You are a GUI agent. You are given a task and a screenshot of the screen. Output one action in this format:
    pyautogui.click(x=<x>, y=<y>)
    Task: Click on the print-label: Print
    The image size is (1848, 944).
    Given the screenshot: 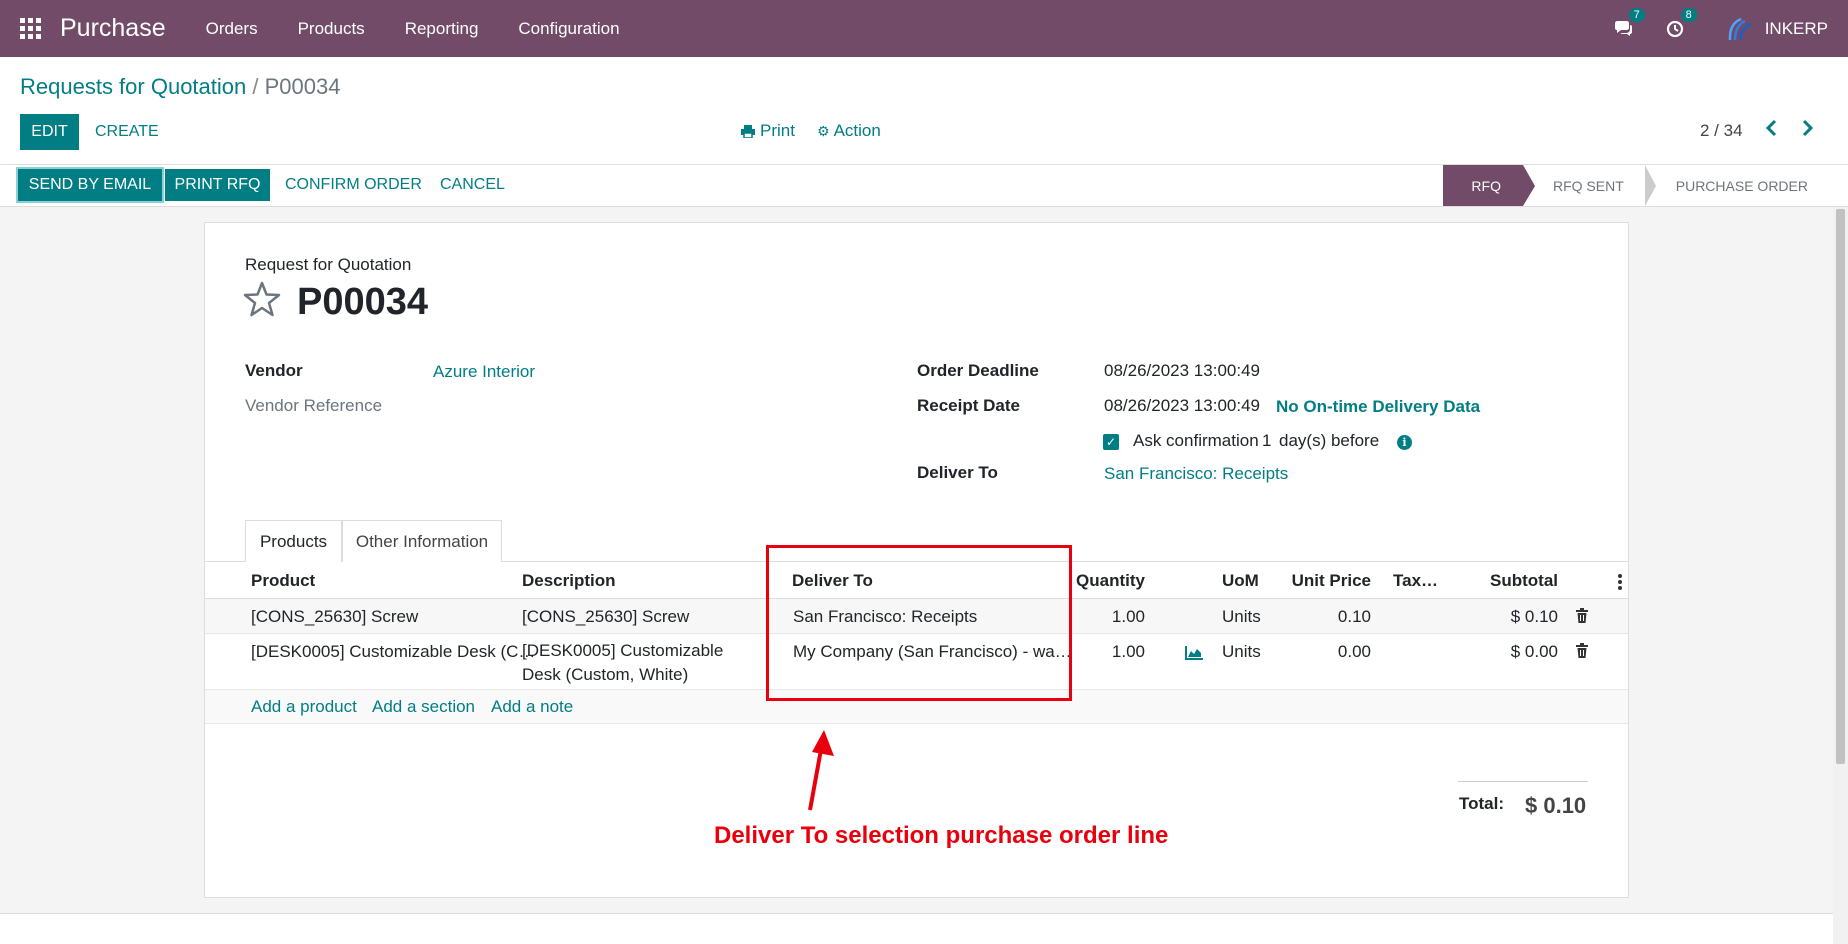 What is the action you would take?
    pyautogui.click(x=777, y=130)
    